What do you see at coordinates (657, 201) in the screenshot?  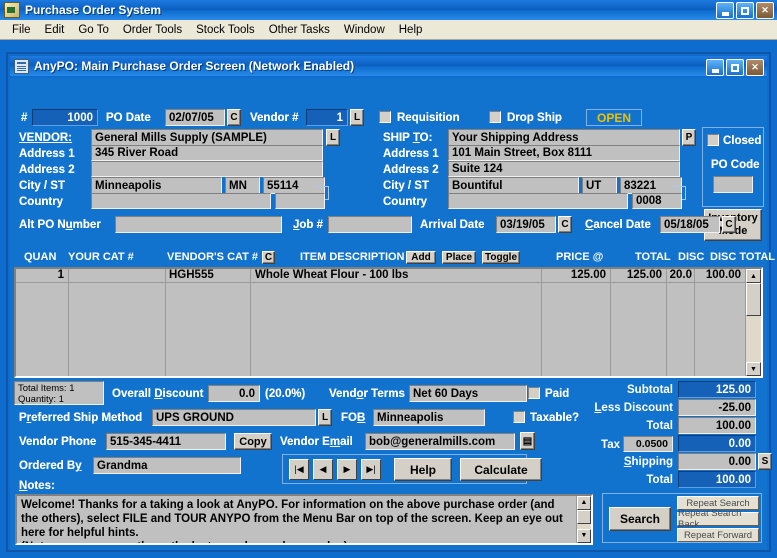 I see `shipto-country-code-field: 0008` at bounding box center [657, 201].